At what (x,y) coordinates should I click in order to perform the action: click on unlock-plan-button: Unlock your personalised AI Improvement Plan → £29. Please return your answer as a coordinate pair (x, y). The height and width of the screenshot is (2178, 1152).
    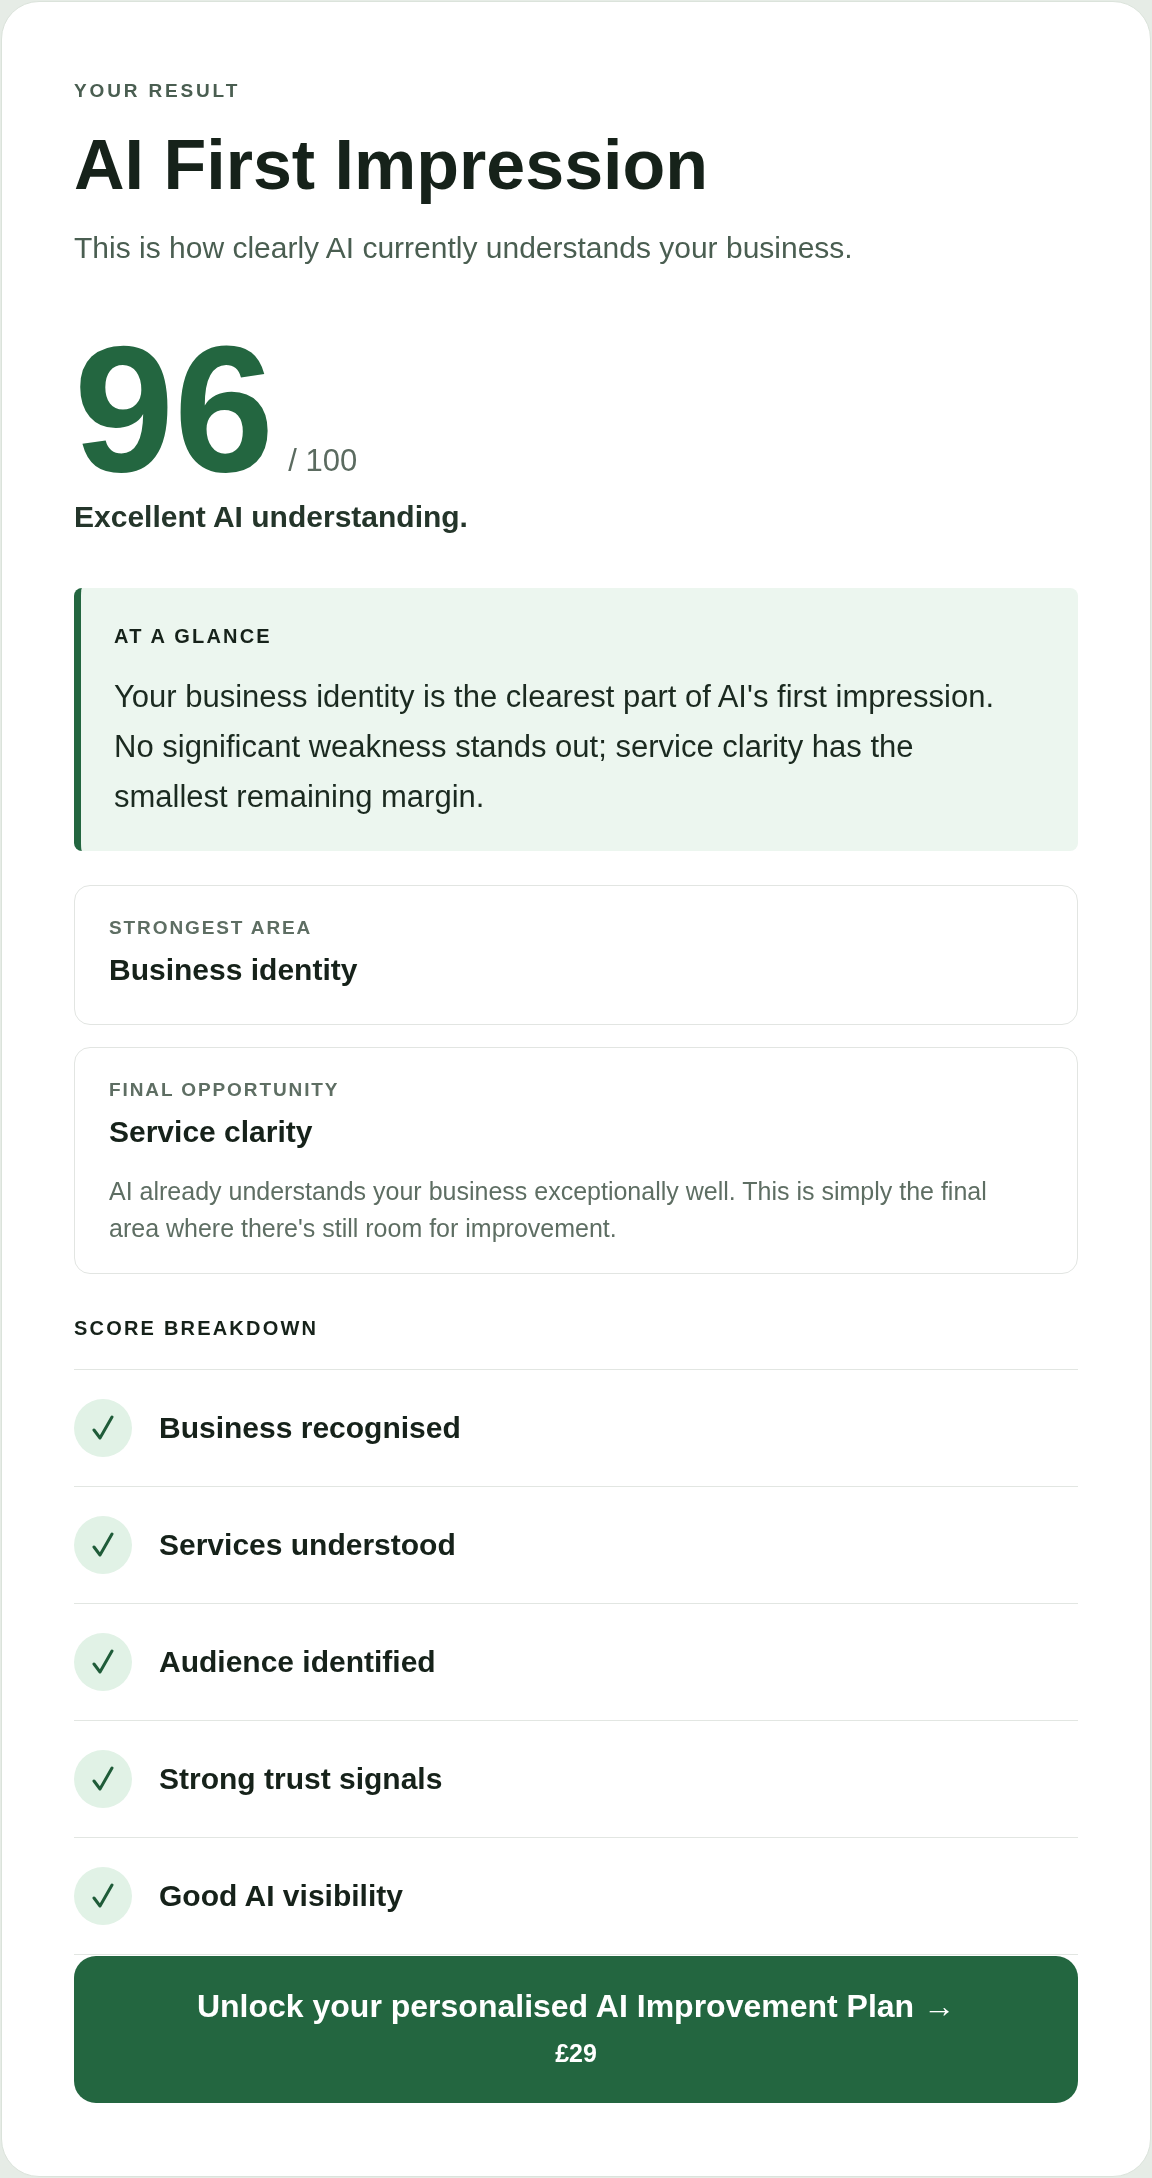
    Looking at the image, I should click on (576, 2029).